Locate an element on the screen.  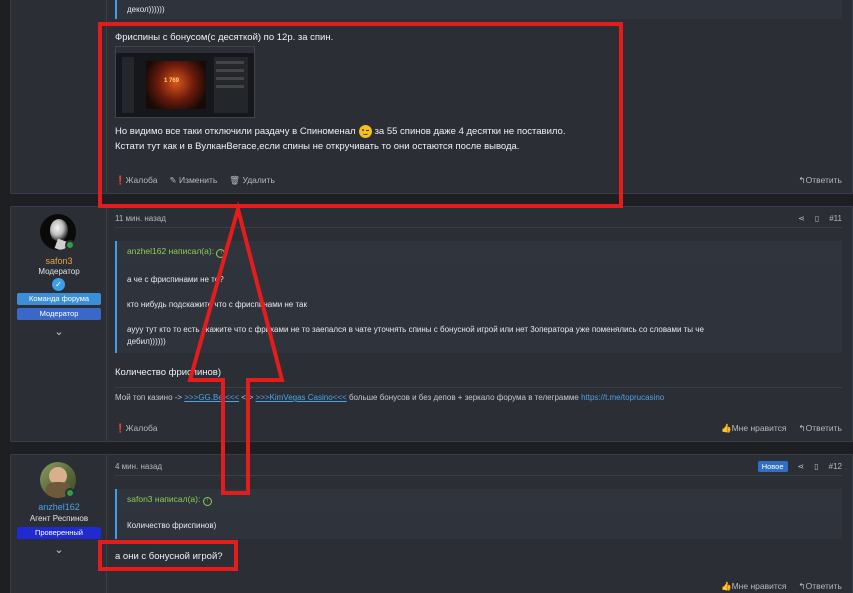
post-text: Количество фриспинов) is located at coordinates (168, 372).